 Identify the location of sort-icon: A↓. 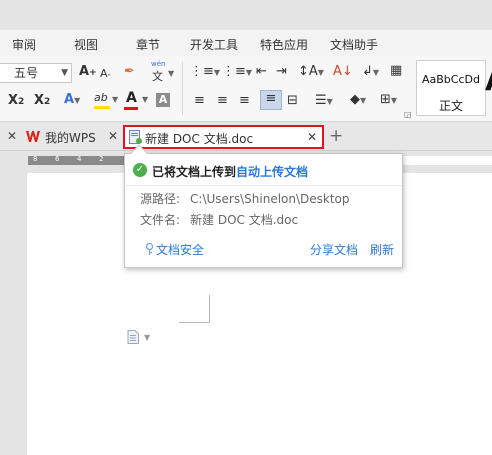
(343, 72).